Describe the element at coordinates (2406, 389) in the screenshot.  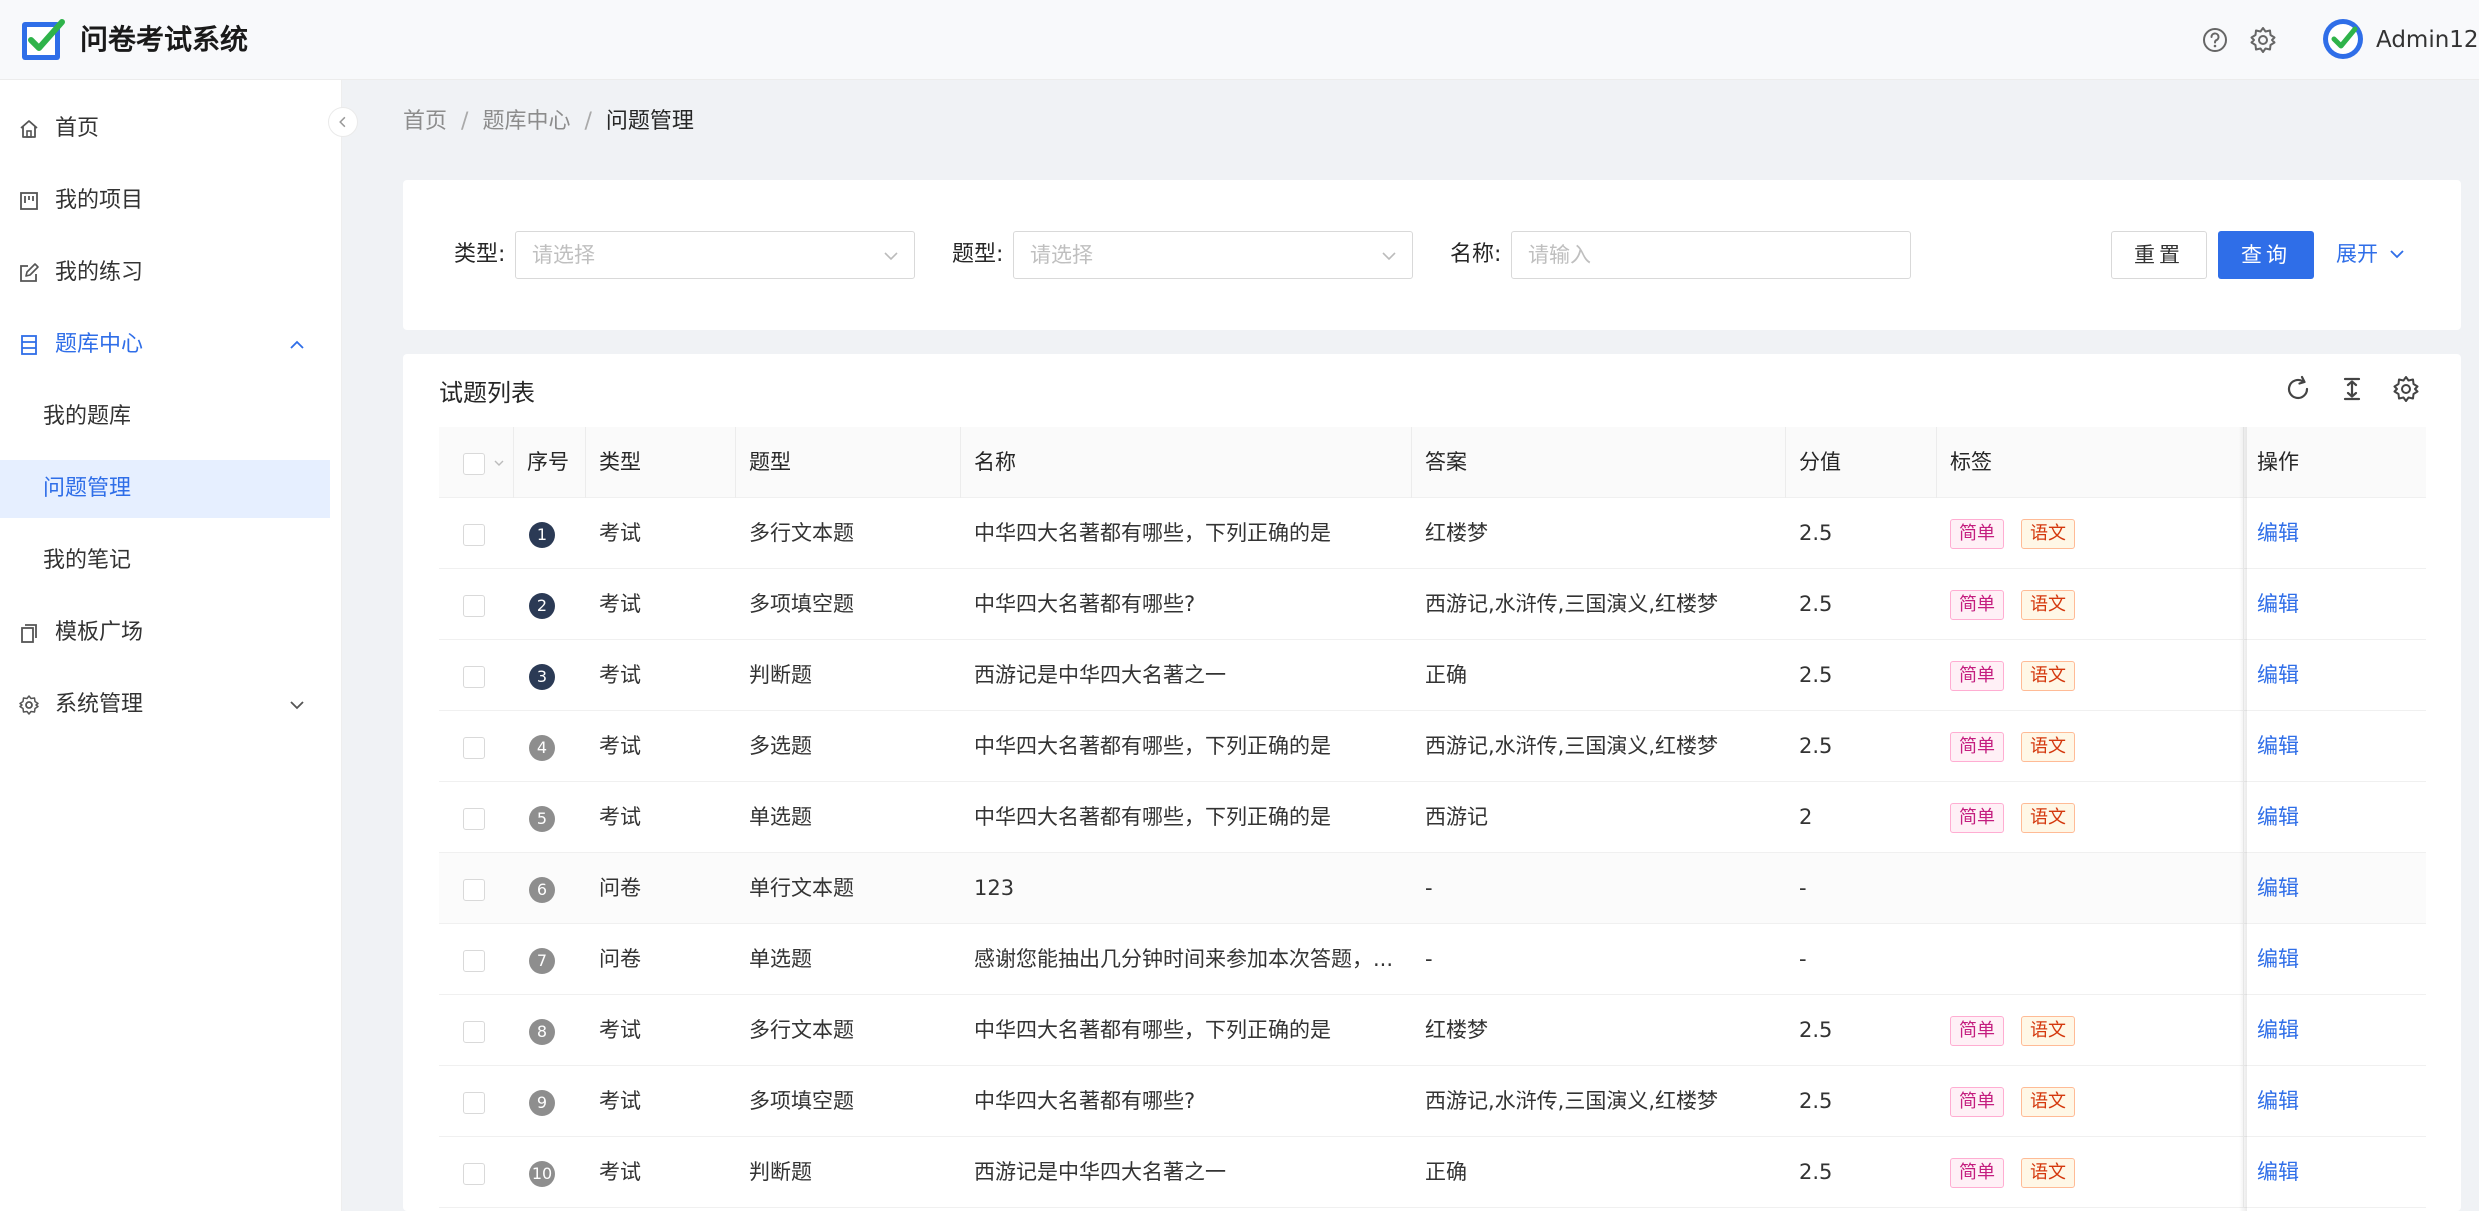
I see `column-settings-icon` at that location.